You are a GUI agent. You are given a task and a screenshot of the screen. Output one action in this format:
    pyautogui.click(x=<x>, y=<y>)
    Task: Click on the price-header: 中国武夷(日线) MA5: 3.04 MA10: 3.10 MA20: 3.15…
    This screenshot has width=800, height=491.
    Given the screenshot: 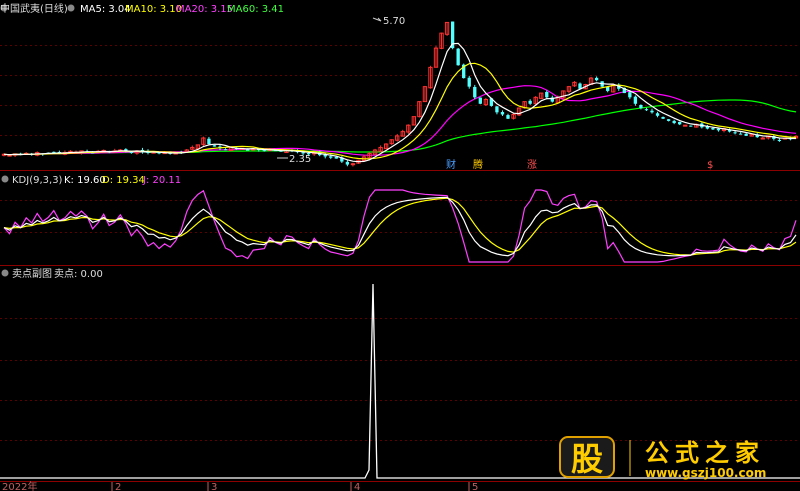 What is the action you would take?
    pyautogui.click(x=142, y=8)
    